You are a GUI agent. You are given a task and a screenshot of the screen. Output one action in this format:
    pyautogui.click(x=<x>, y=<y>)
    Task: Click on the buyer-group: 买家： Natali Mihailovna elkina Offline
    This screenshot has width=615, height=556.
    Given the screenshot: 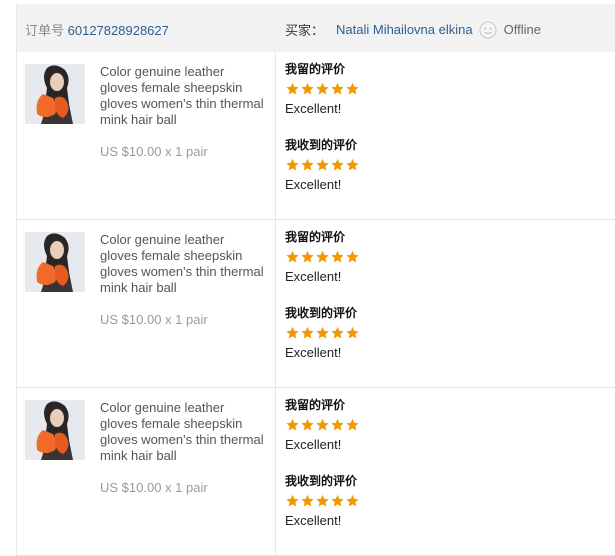 What is the action you would take?
    pyautogui.click(x=413, y=29)
    